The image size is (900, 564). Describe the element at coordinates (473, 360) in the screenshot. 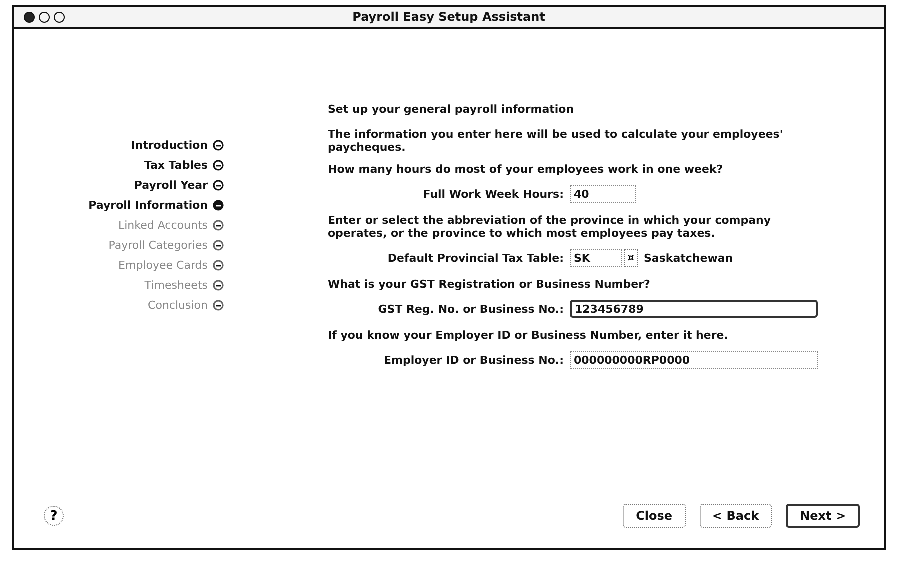

I see `field-label: Employer ID or Business No.:` at that location.